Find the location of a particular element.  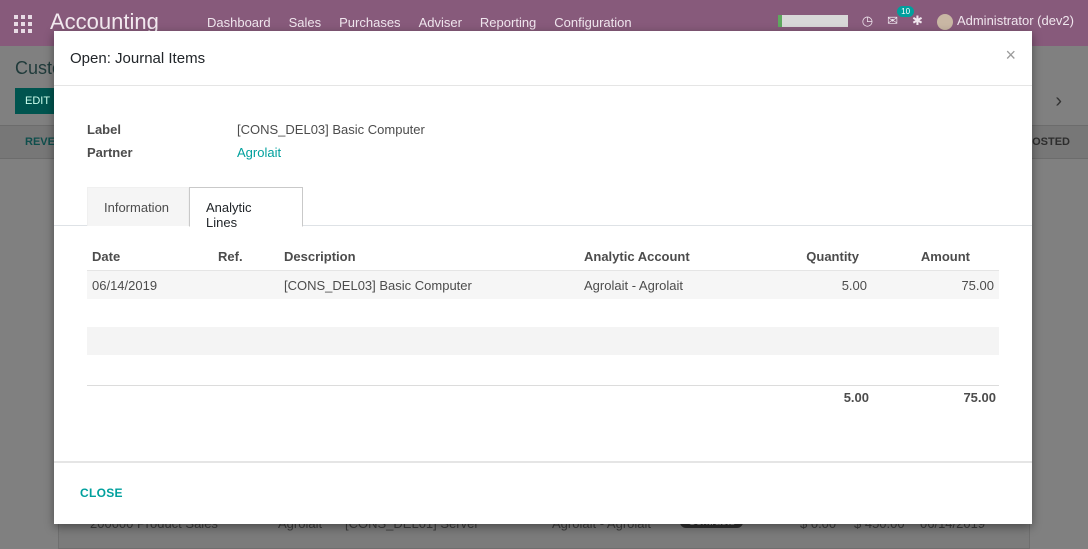

column-amount: Amount is located at coordinates (945, 256).